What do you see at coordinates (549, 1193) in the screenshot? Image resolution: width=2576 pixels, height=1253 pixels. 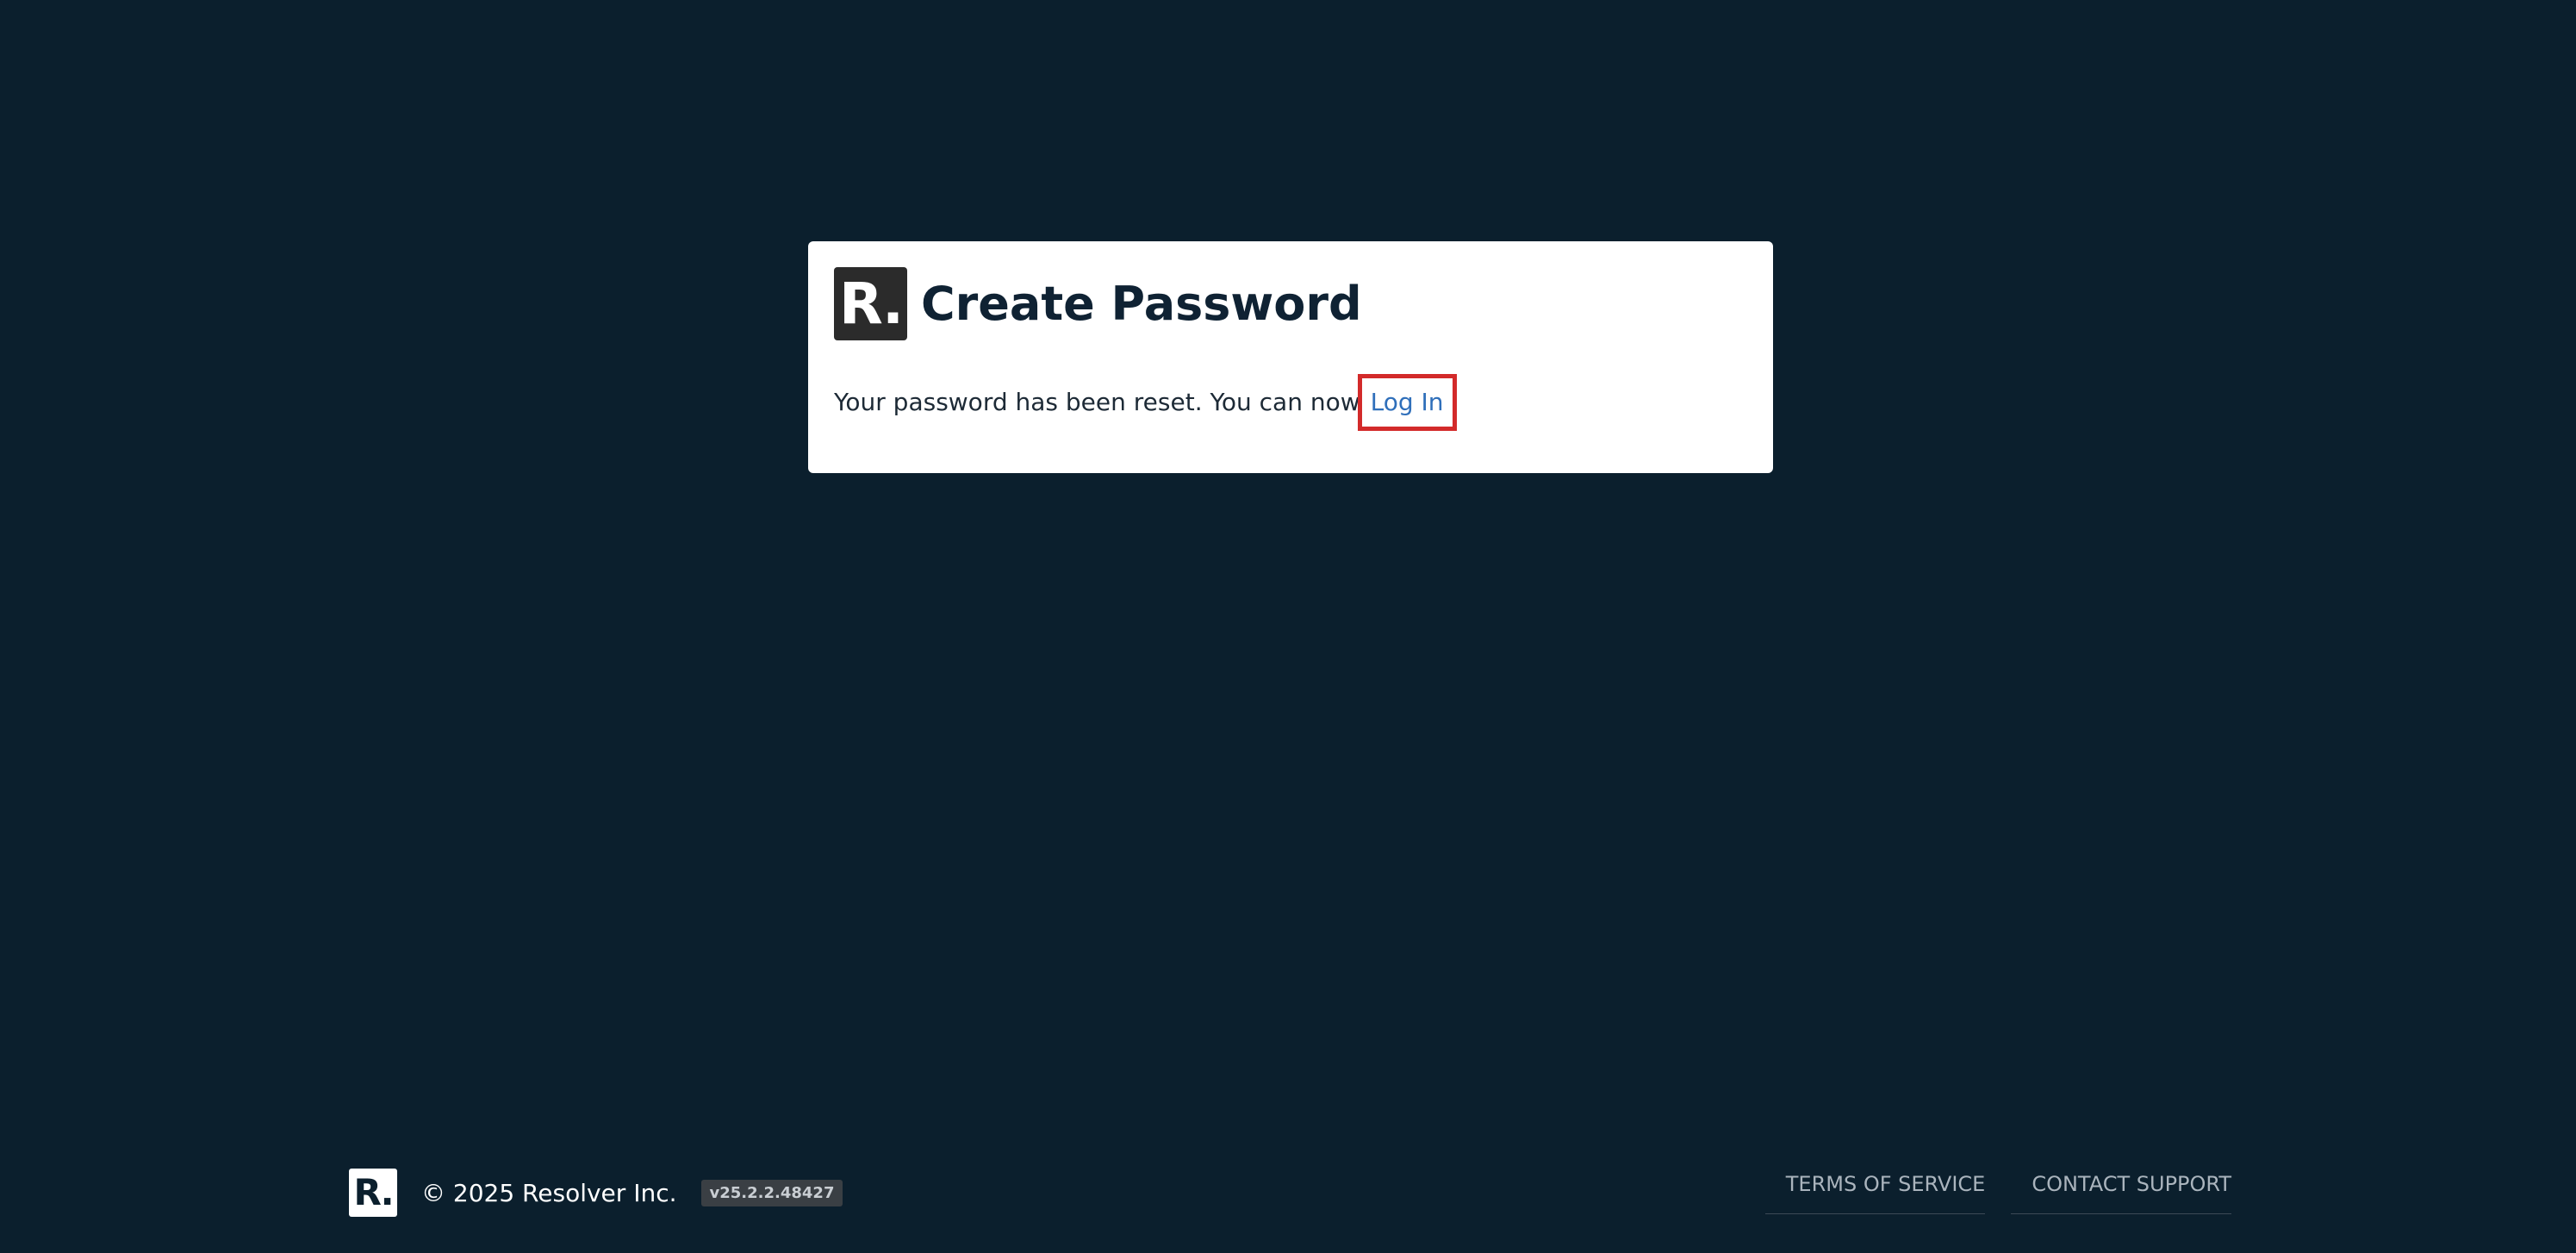 I see `copyright-text: © 2025 Resolver Inc.` at bounding box center [549, 1193].